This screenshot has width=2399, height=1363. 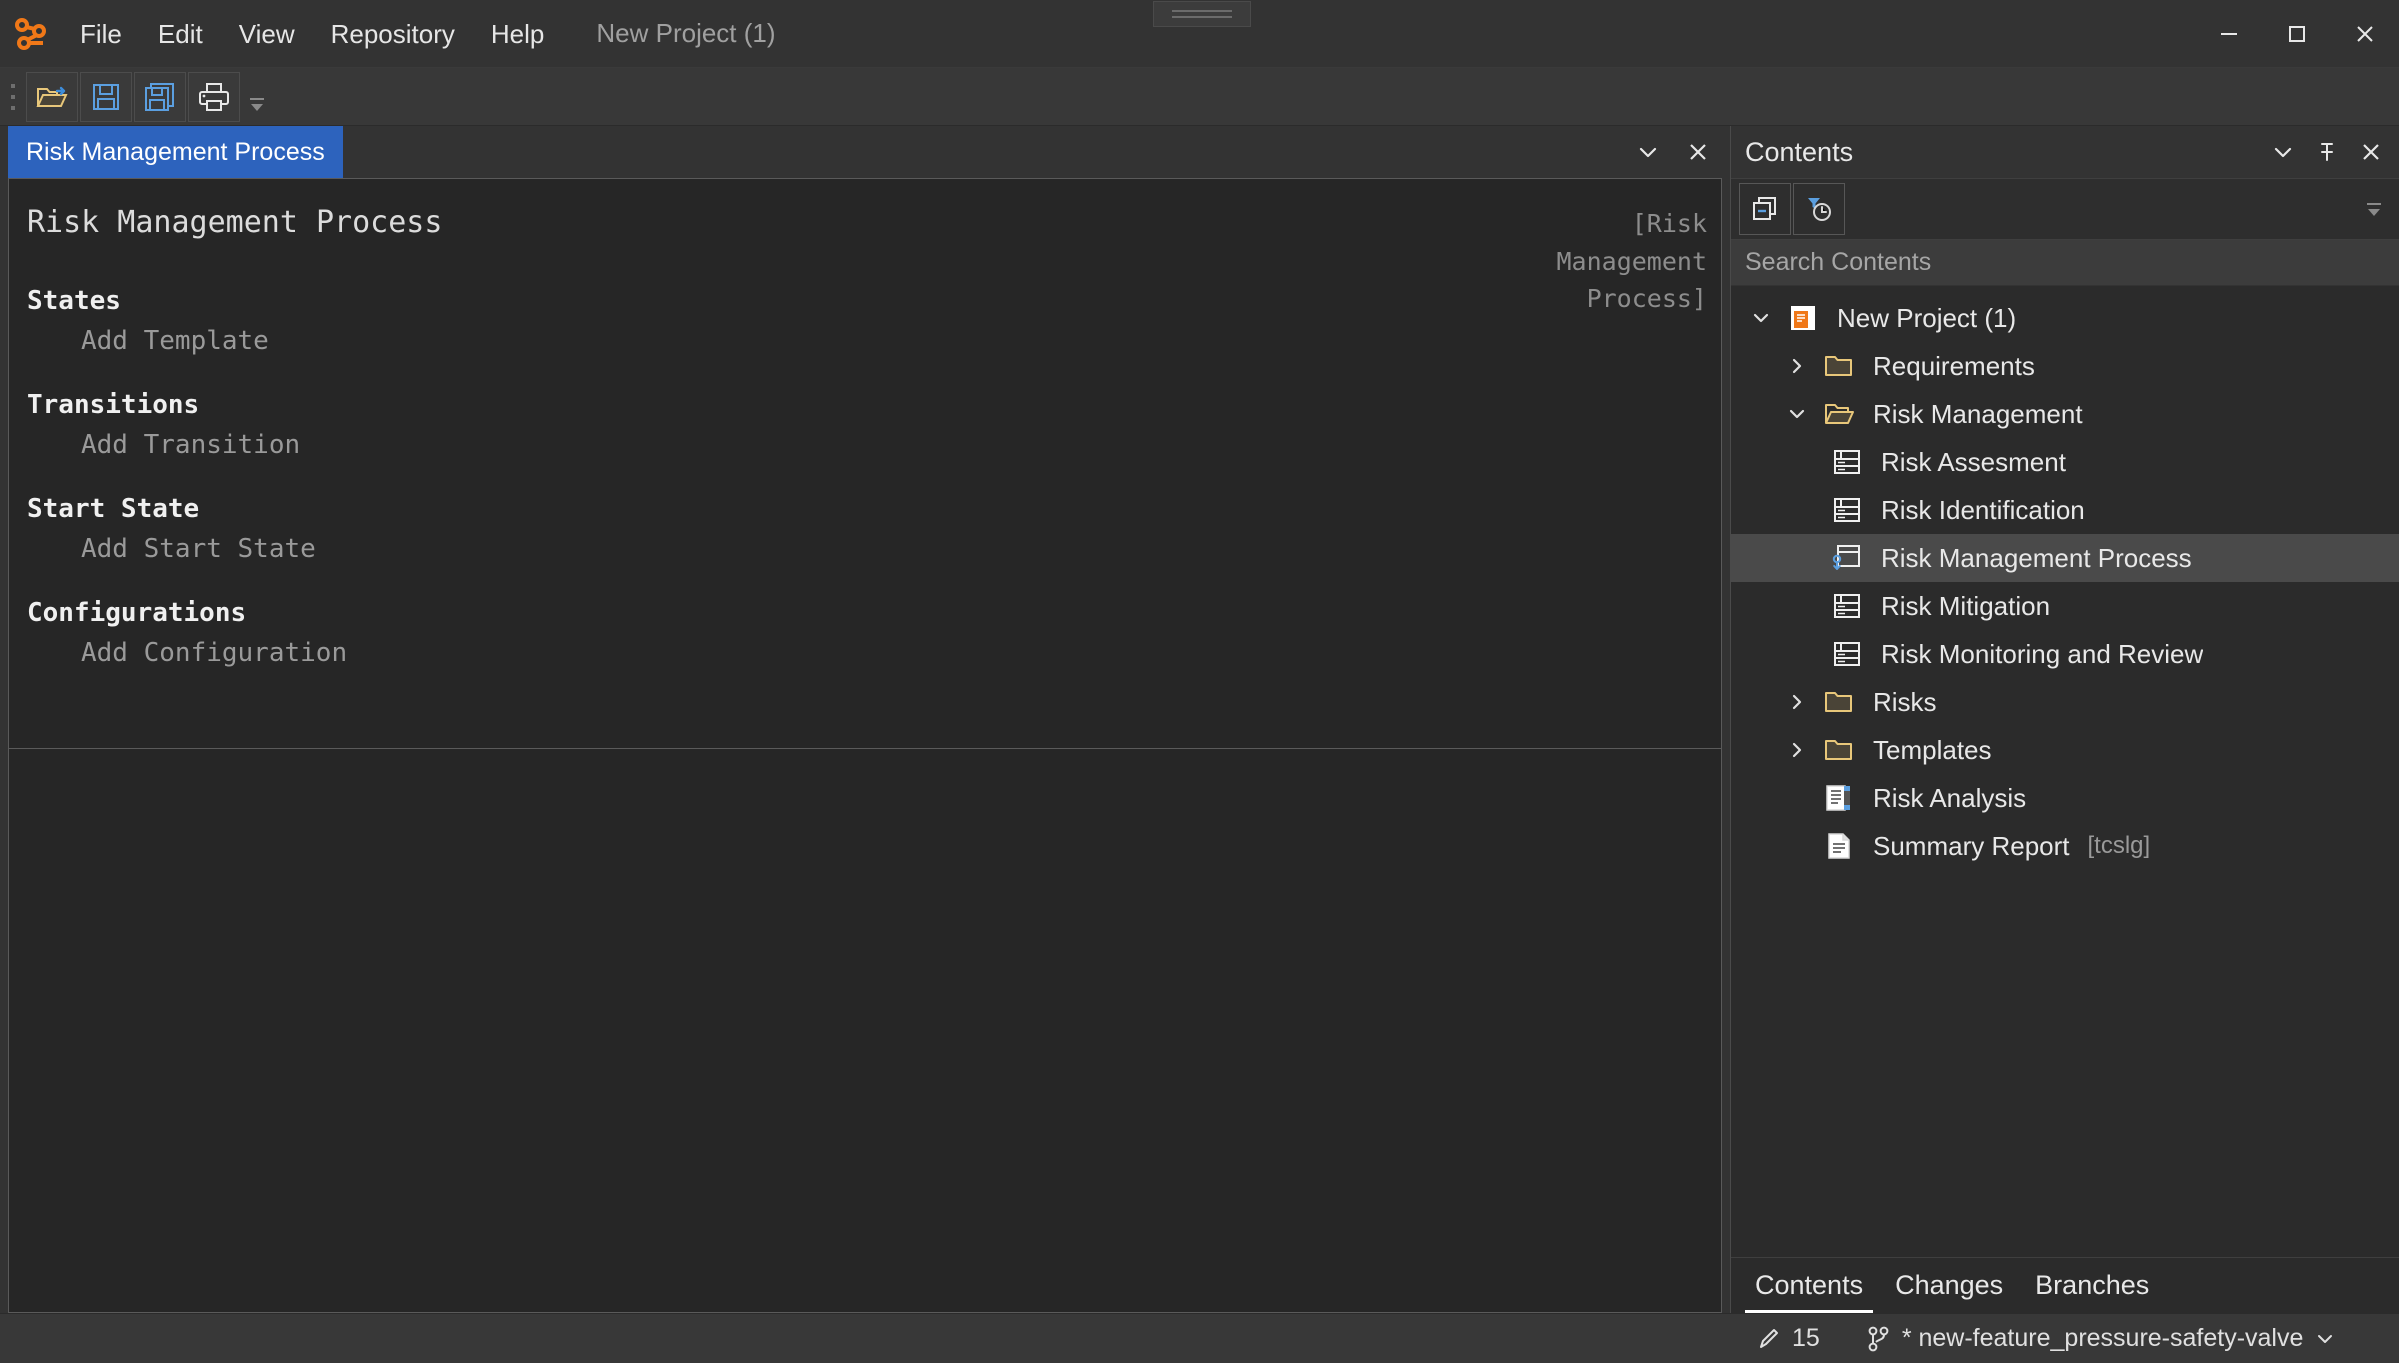 I want to click on tree-item-label: Templates, so click(x=1932, y=749).